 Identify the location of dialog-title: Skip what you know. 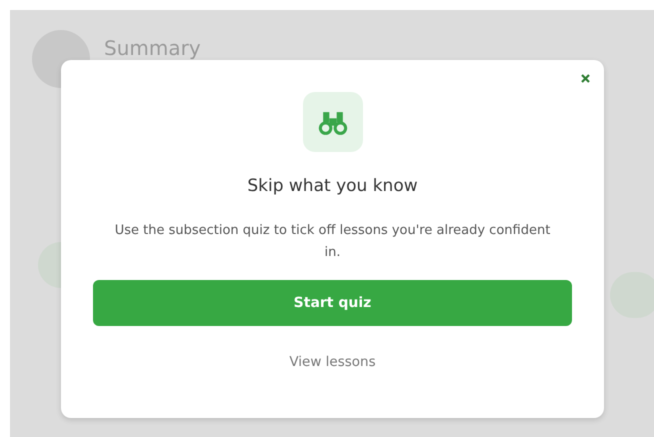
(332, 186).